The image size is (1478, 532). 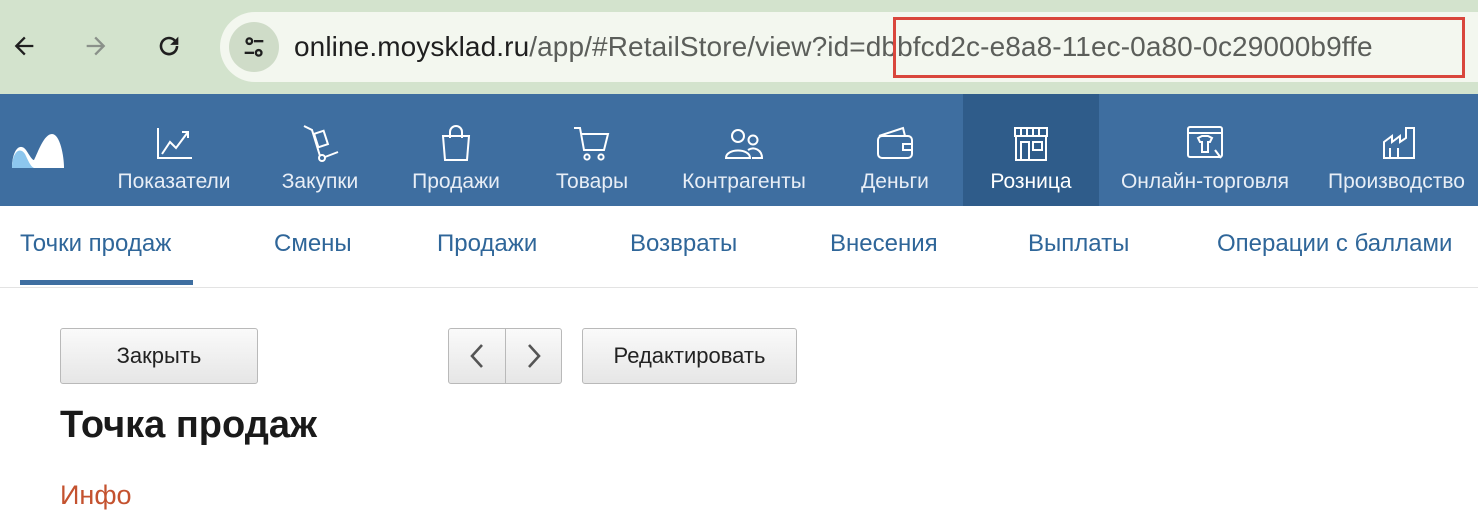 What do you see at coordinates (313, 244) in the screenshot?
I see `tab-shifts: Смены` at bounding box center [313, 244].